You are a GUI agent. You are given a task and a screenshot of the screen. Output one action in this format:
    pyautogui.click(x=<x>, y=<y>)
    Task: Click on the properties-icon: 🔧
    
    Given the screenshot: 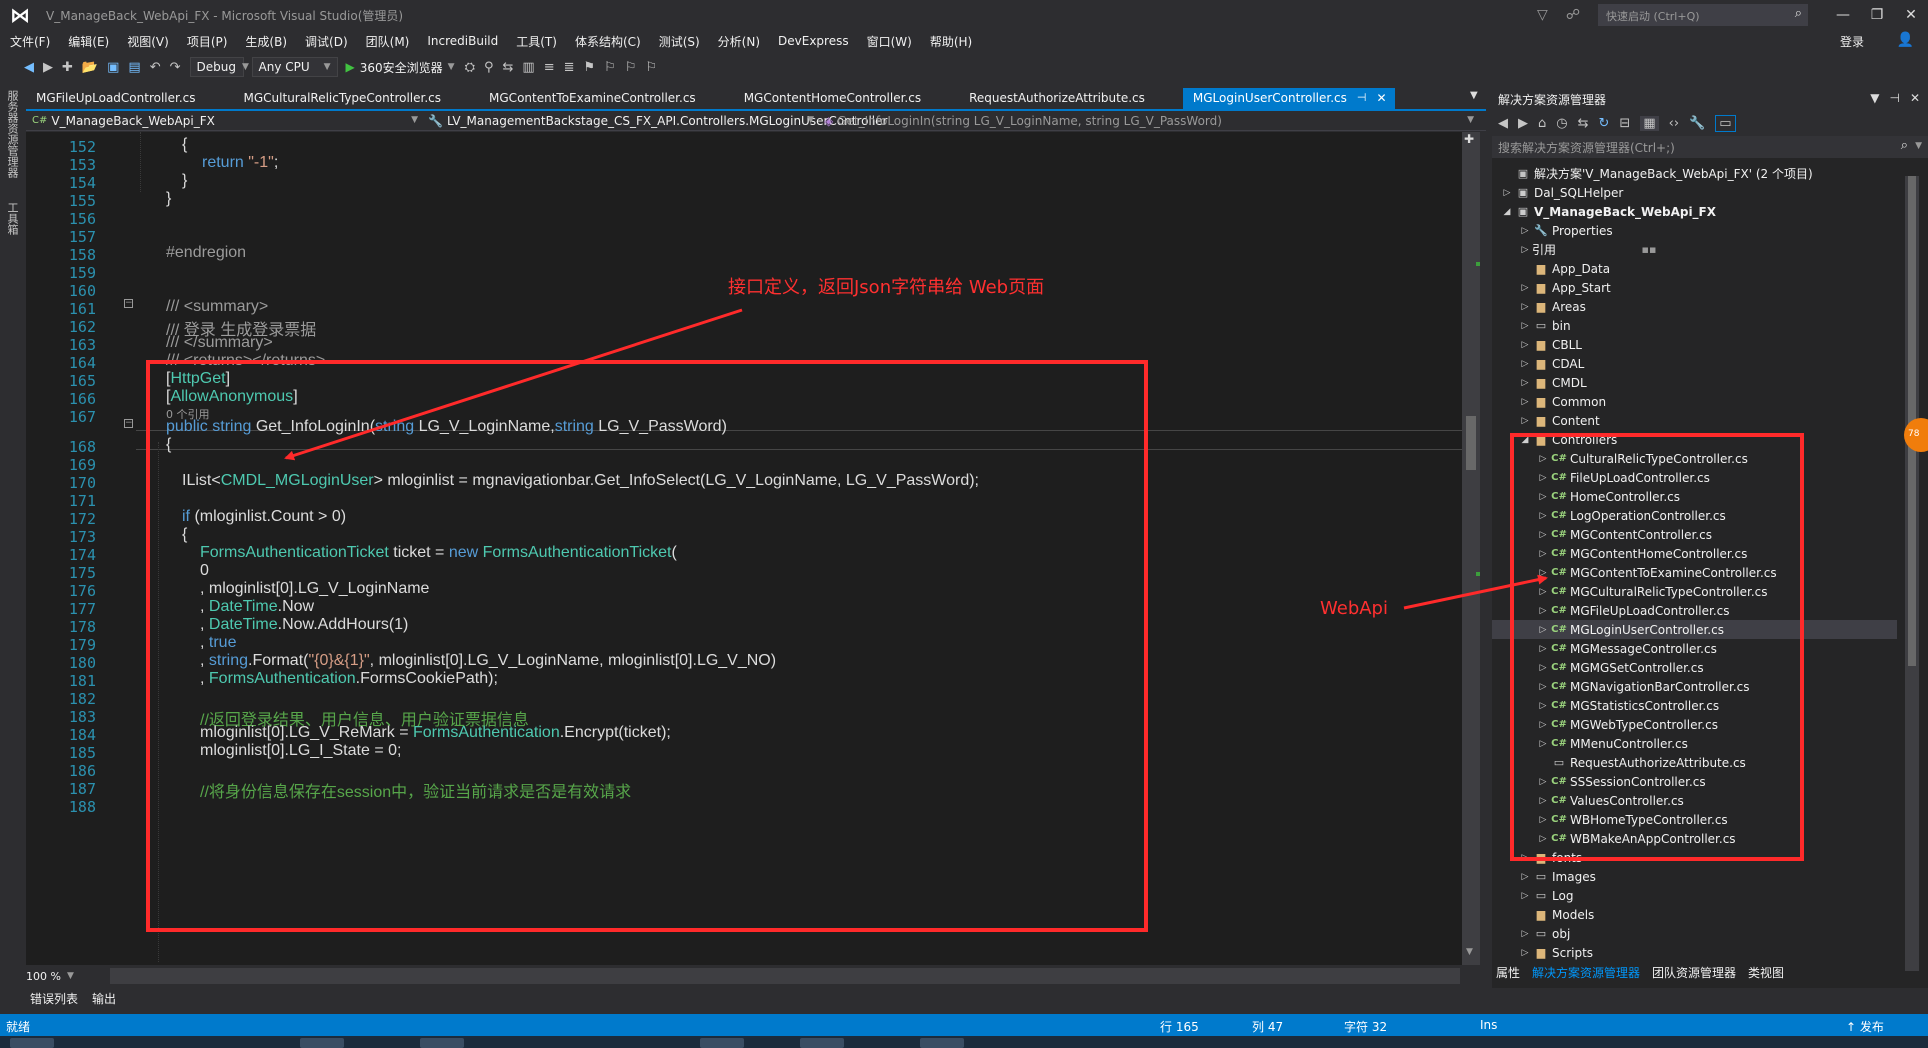 What is the action you would take?
    pyautogui.click(x=1697, y=123)
    